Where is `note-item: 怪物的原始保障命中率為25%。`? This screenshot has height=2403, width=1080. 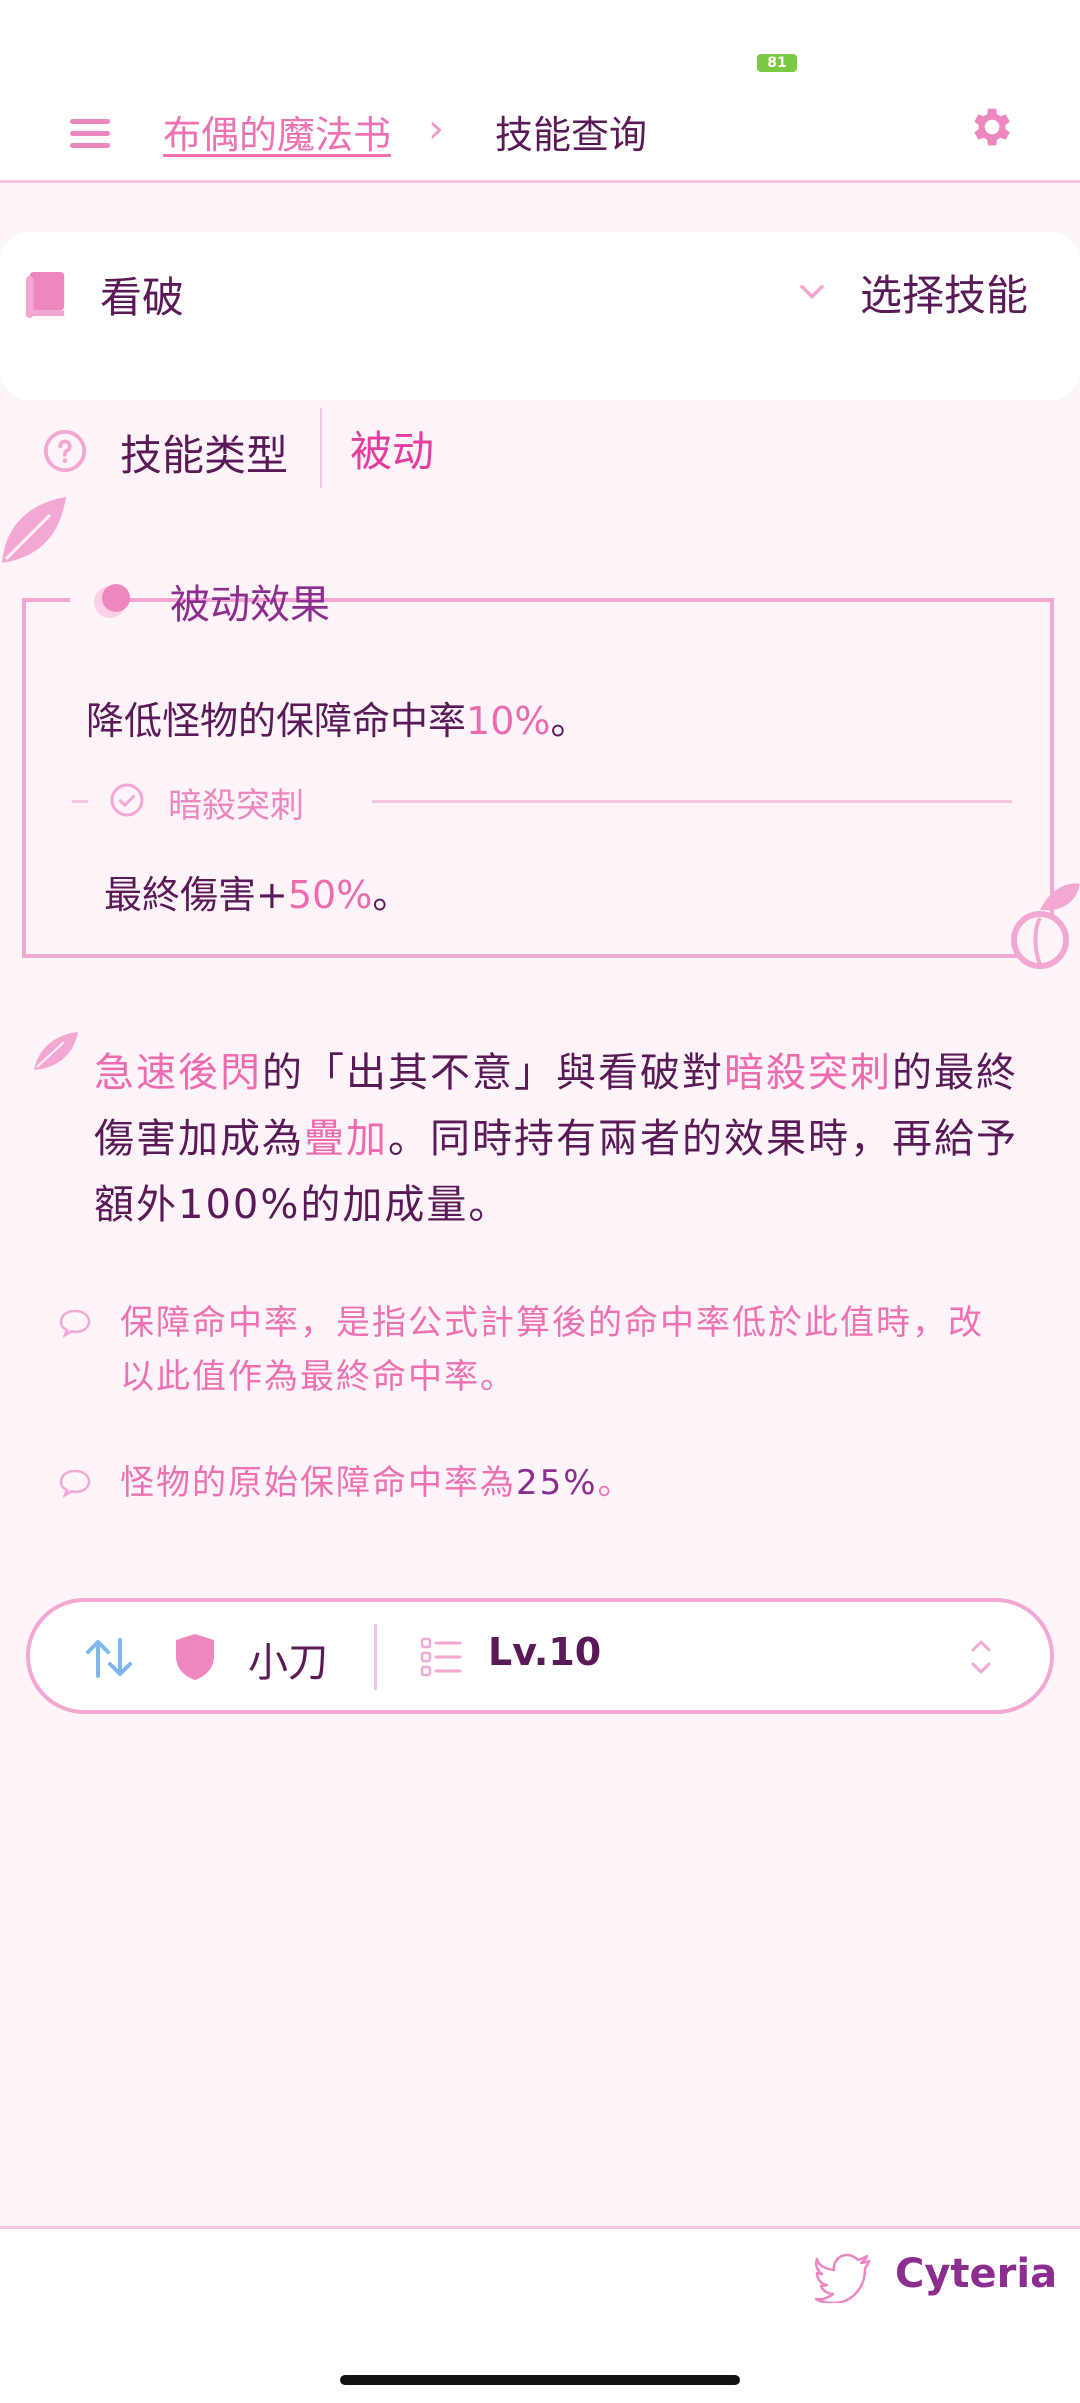 note-item: 怪物的原始保障命中率為25%。 is located at coordinates (538, 1483).